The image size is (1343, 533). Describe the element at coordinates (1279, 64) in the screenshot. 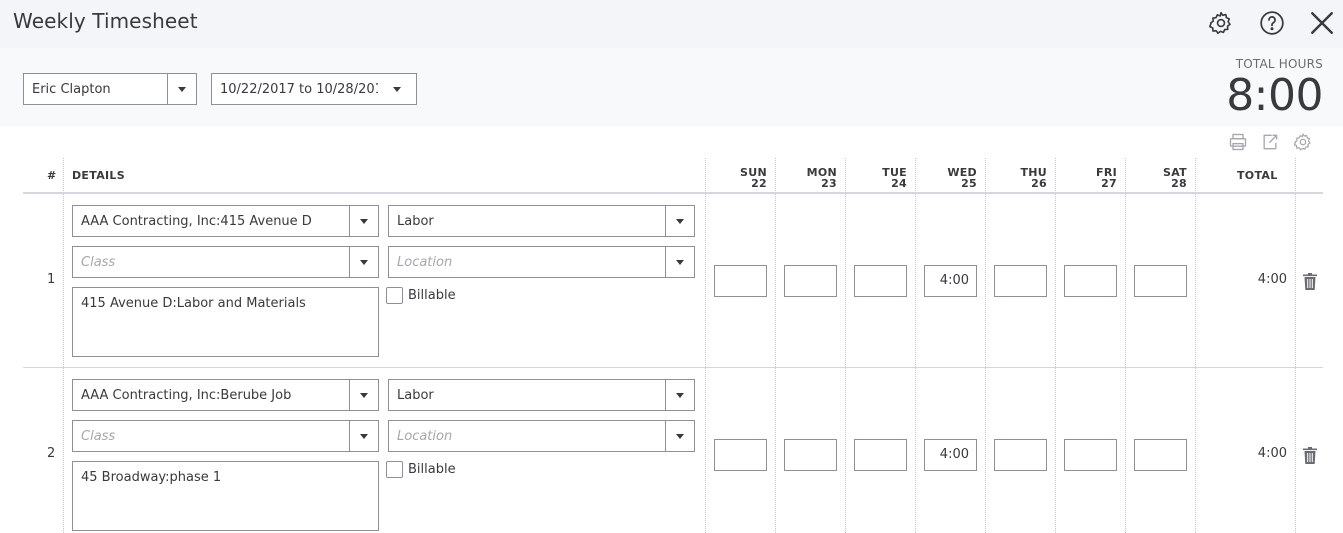

I see `total-hours-label: TOTAL HOURS` at that location.